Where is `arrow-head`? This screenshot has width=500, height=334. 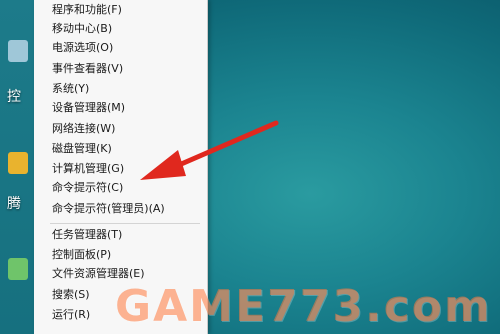 arrow-head is located at coordinates (163, 165).